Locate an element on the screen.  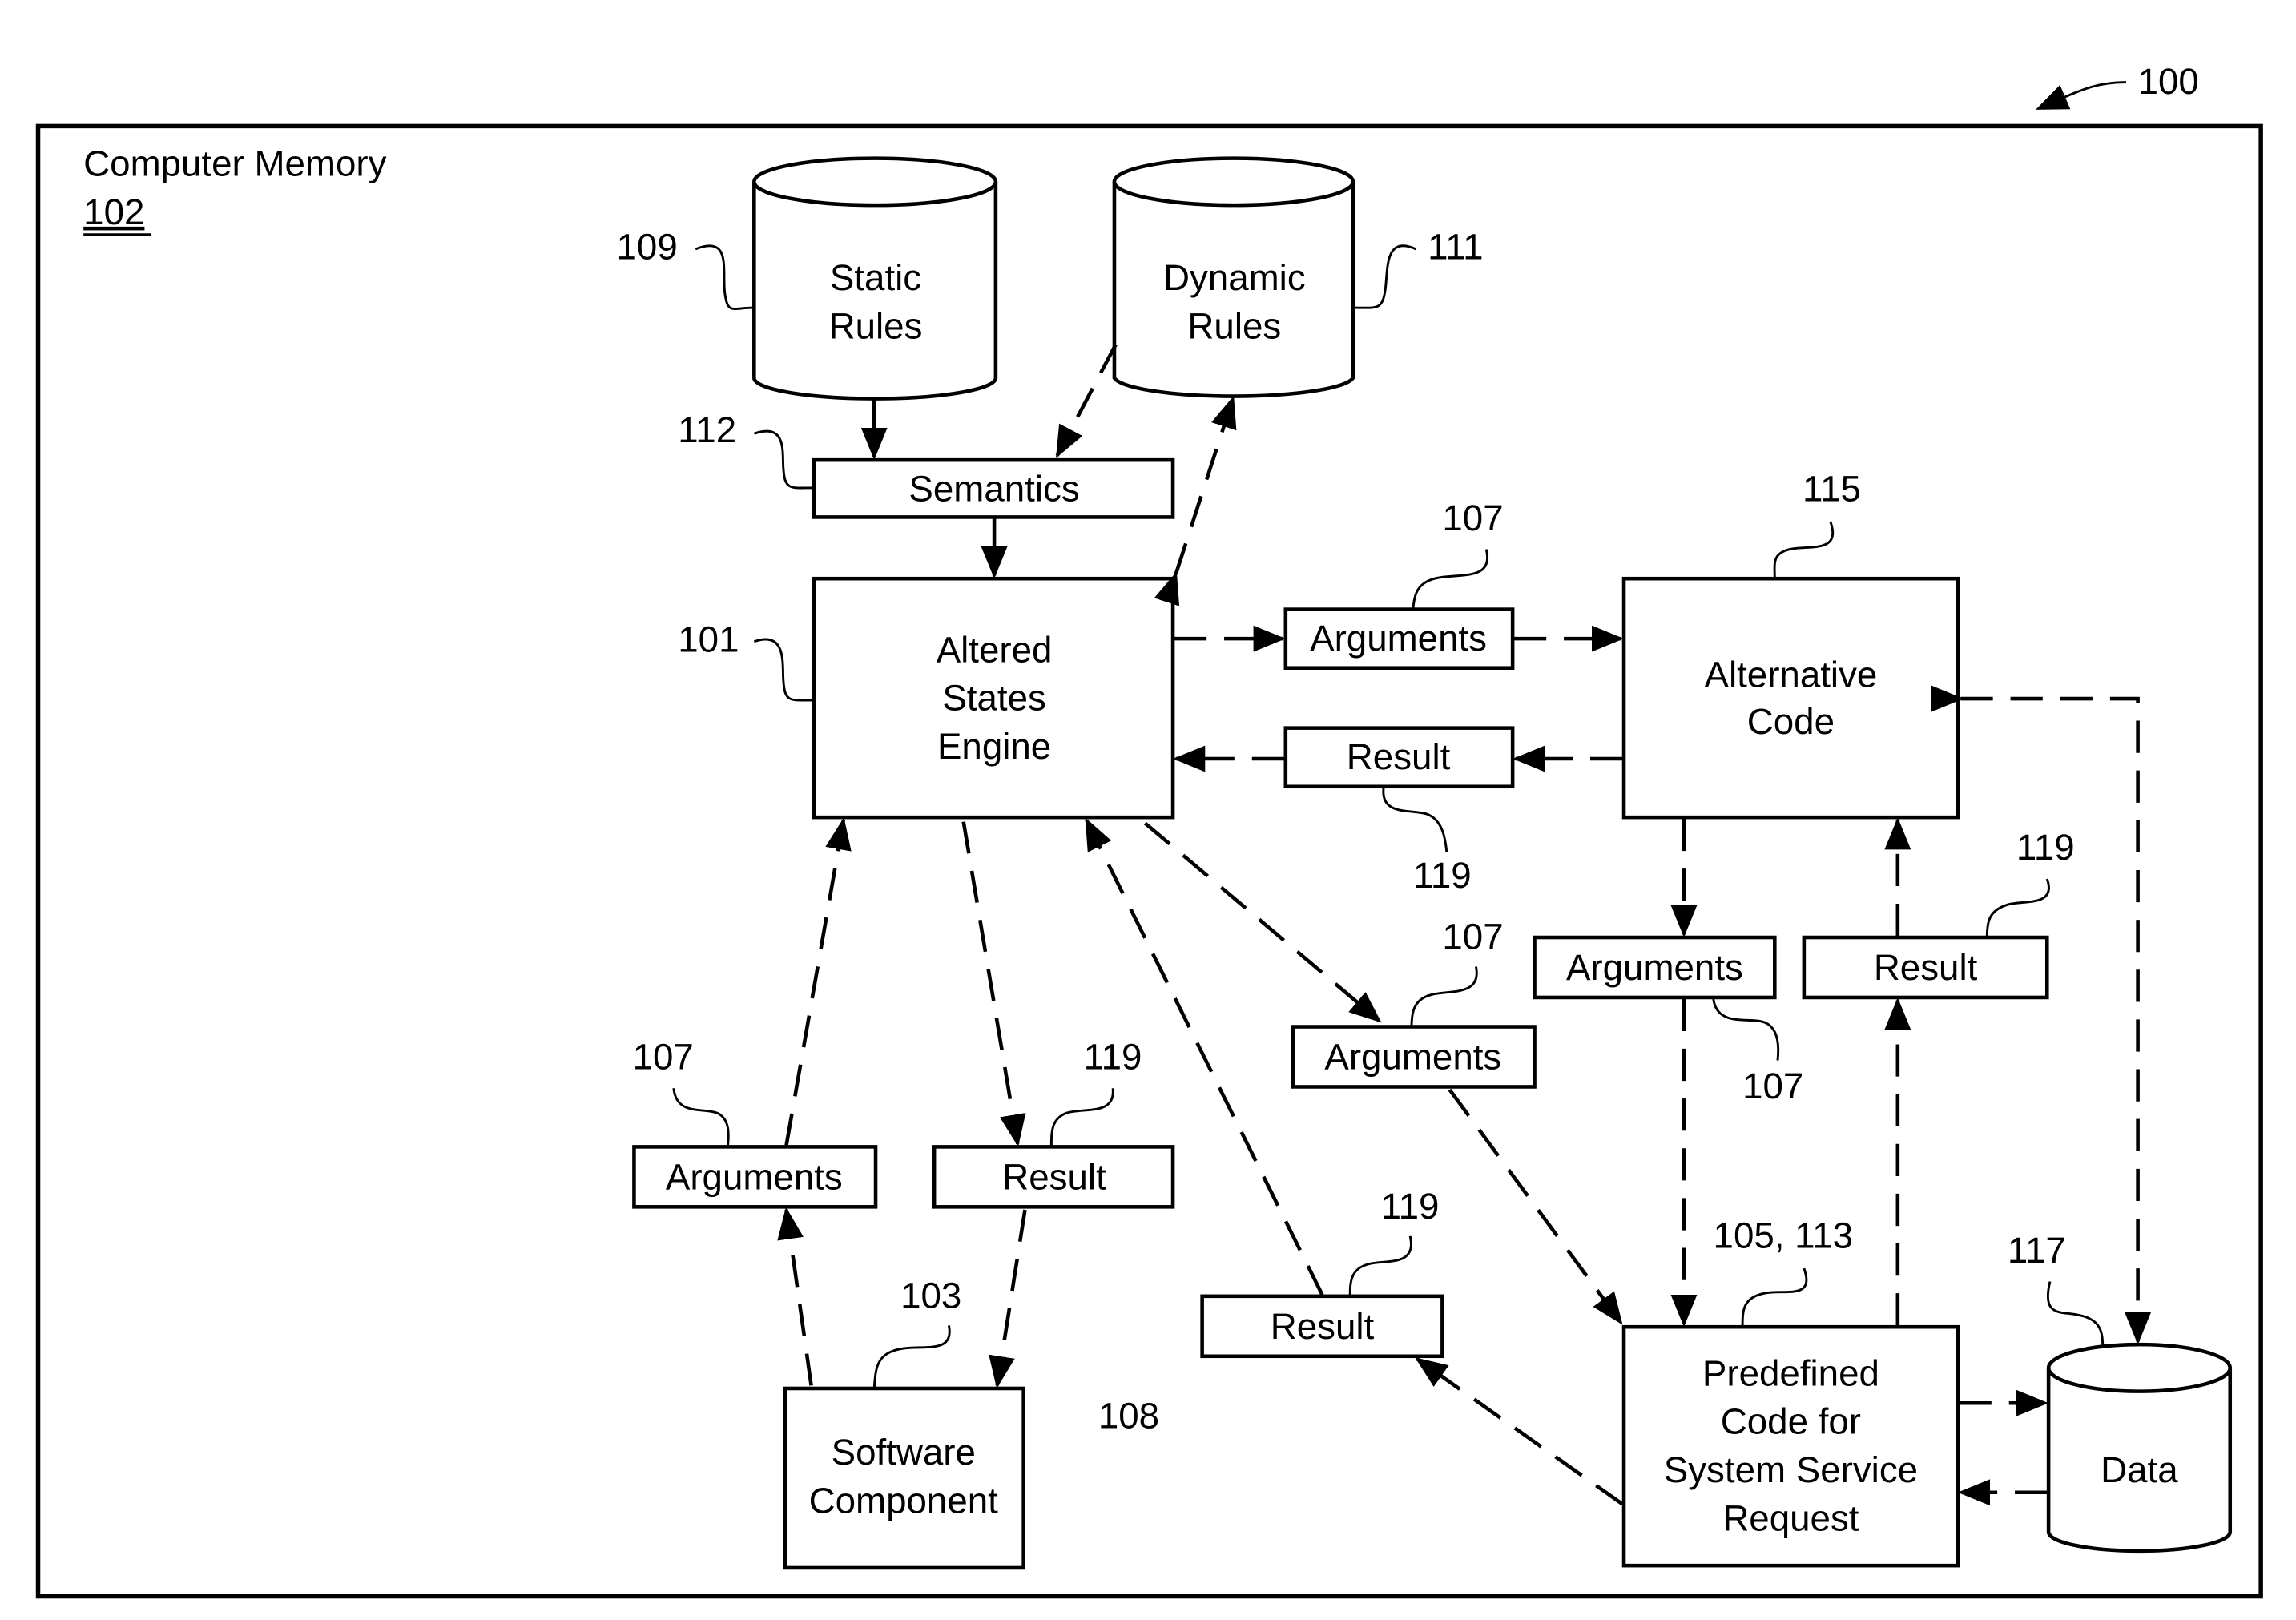
predefined-line-4: Request is located at coordinates (1790, 1518).